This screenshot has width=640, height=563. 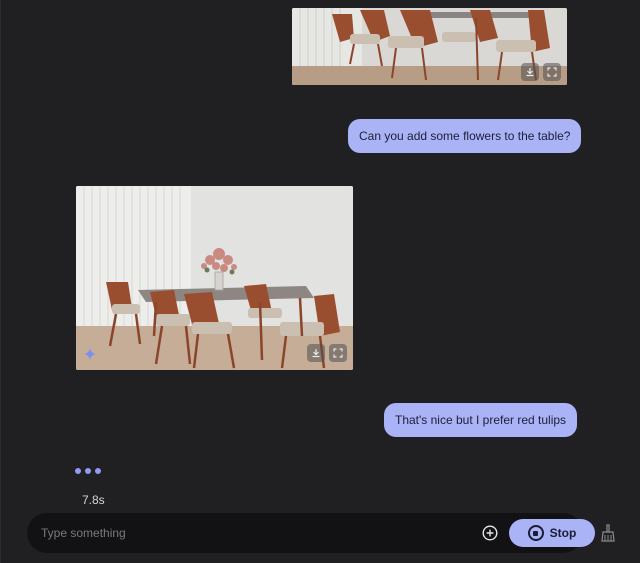 I want to click on typing-indicator, so click(x=88, y=471).